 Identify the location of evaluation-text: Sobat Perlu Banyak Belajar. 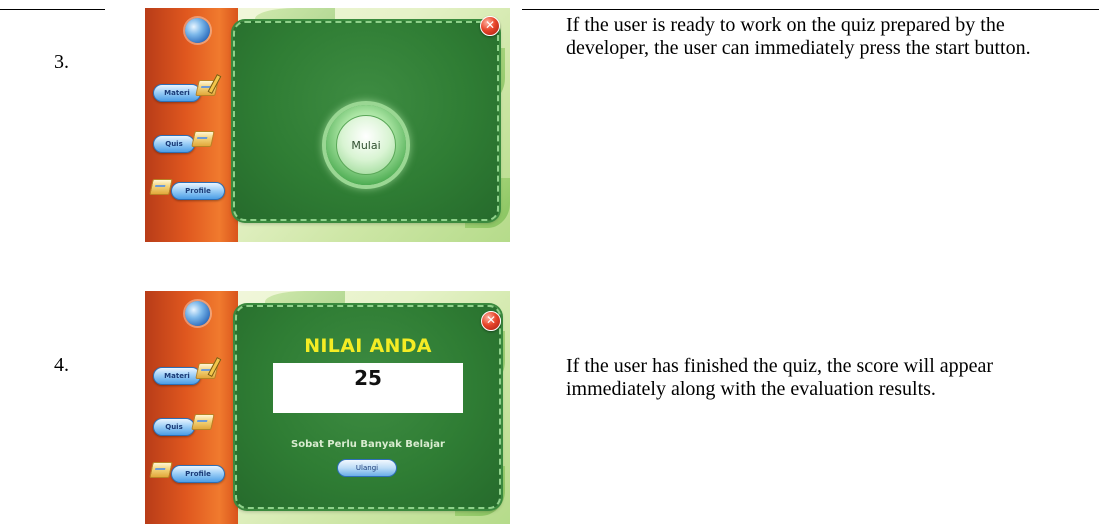
(368, 444).